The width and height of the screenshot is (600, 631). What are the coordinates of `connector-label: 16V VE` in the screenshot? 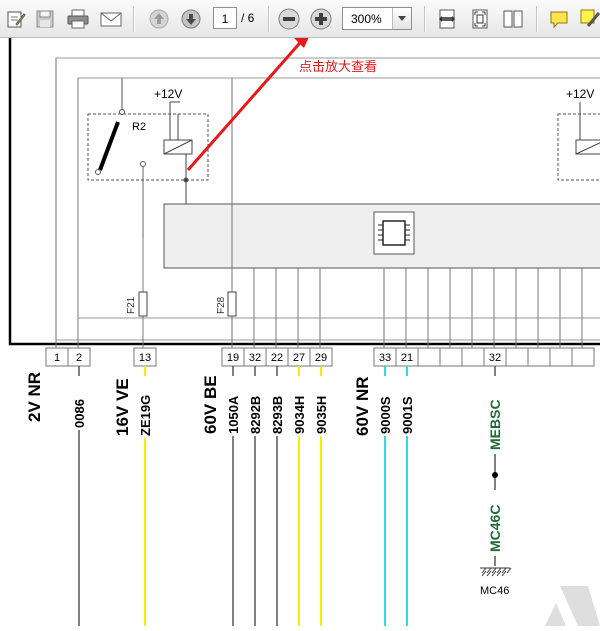 It's located at (122, 407).